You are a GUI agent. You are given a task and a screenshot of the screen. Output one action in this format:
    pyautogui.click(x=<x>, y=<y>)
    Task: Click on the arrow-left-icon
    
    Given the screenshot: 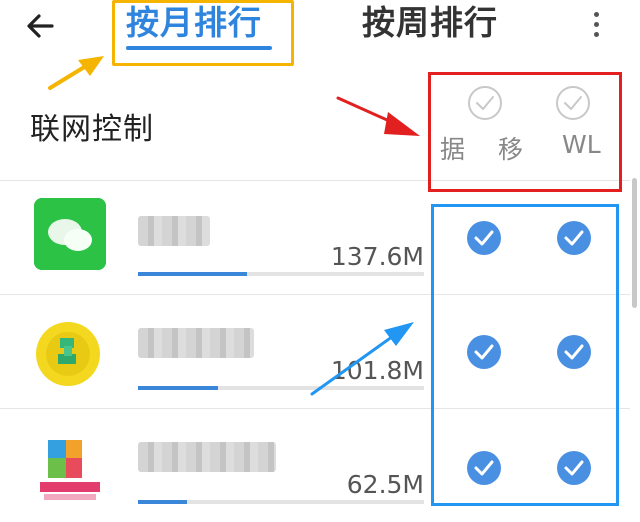 What is the action you would take?
    pyautogui.click(x=40, y=26)
    